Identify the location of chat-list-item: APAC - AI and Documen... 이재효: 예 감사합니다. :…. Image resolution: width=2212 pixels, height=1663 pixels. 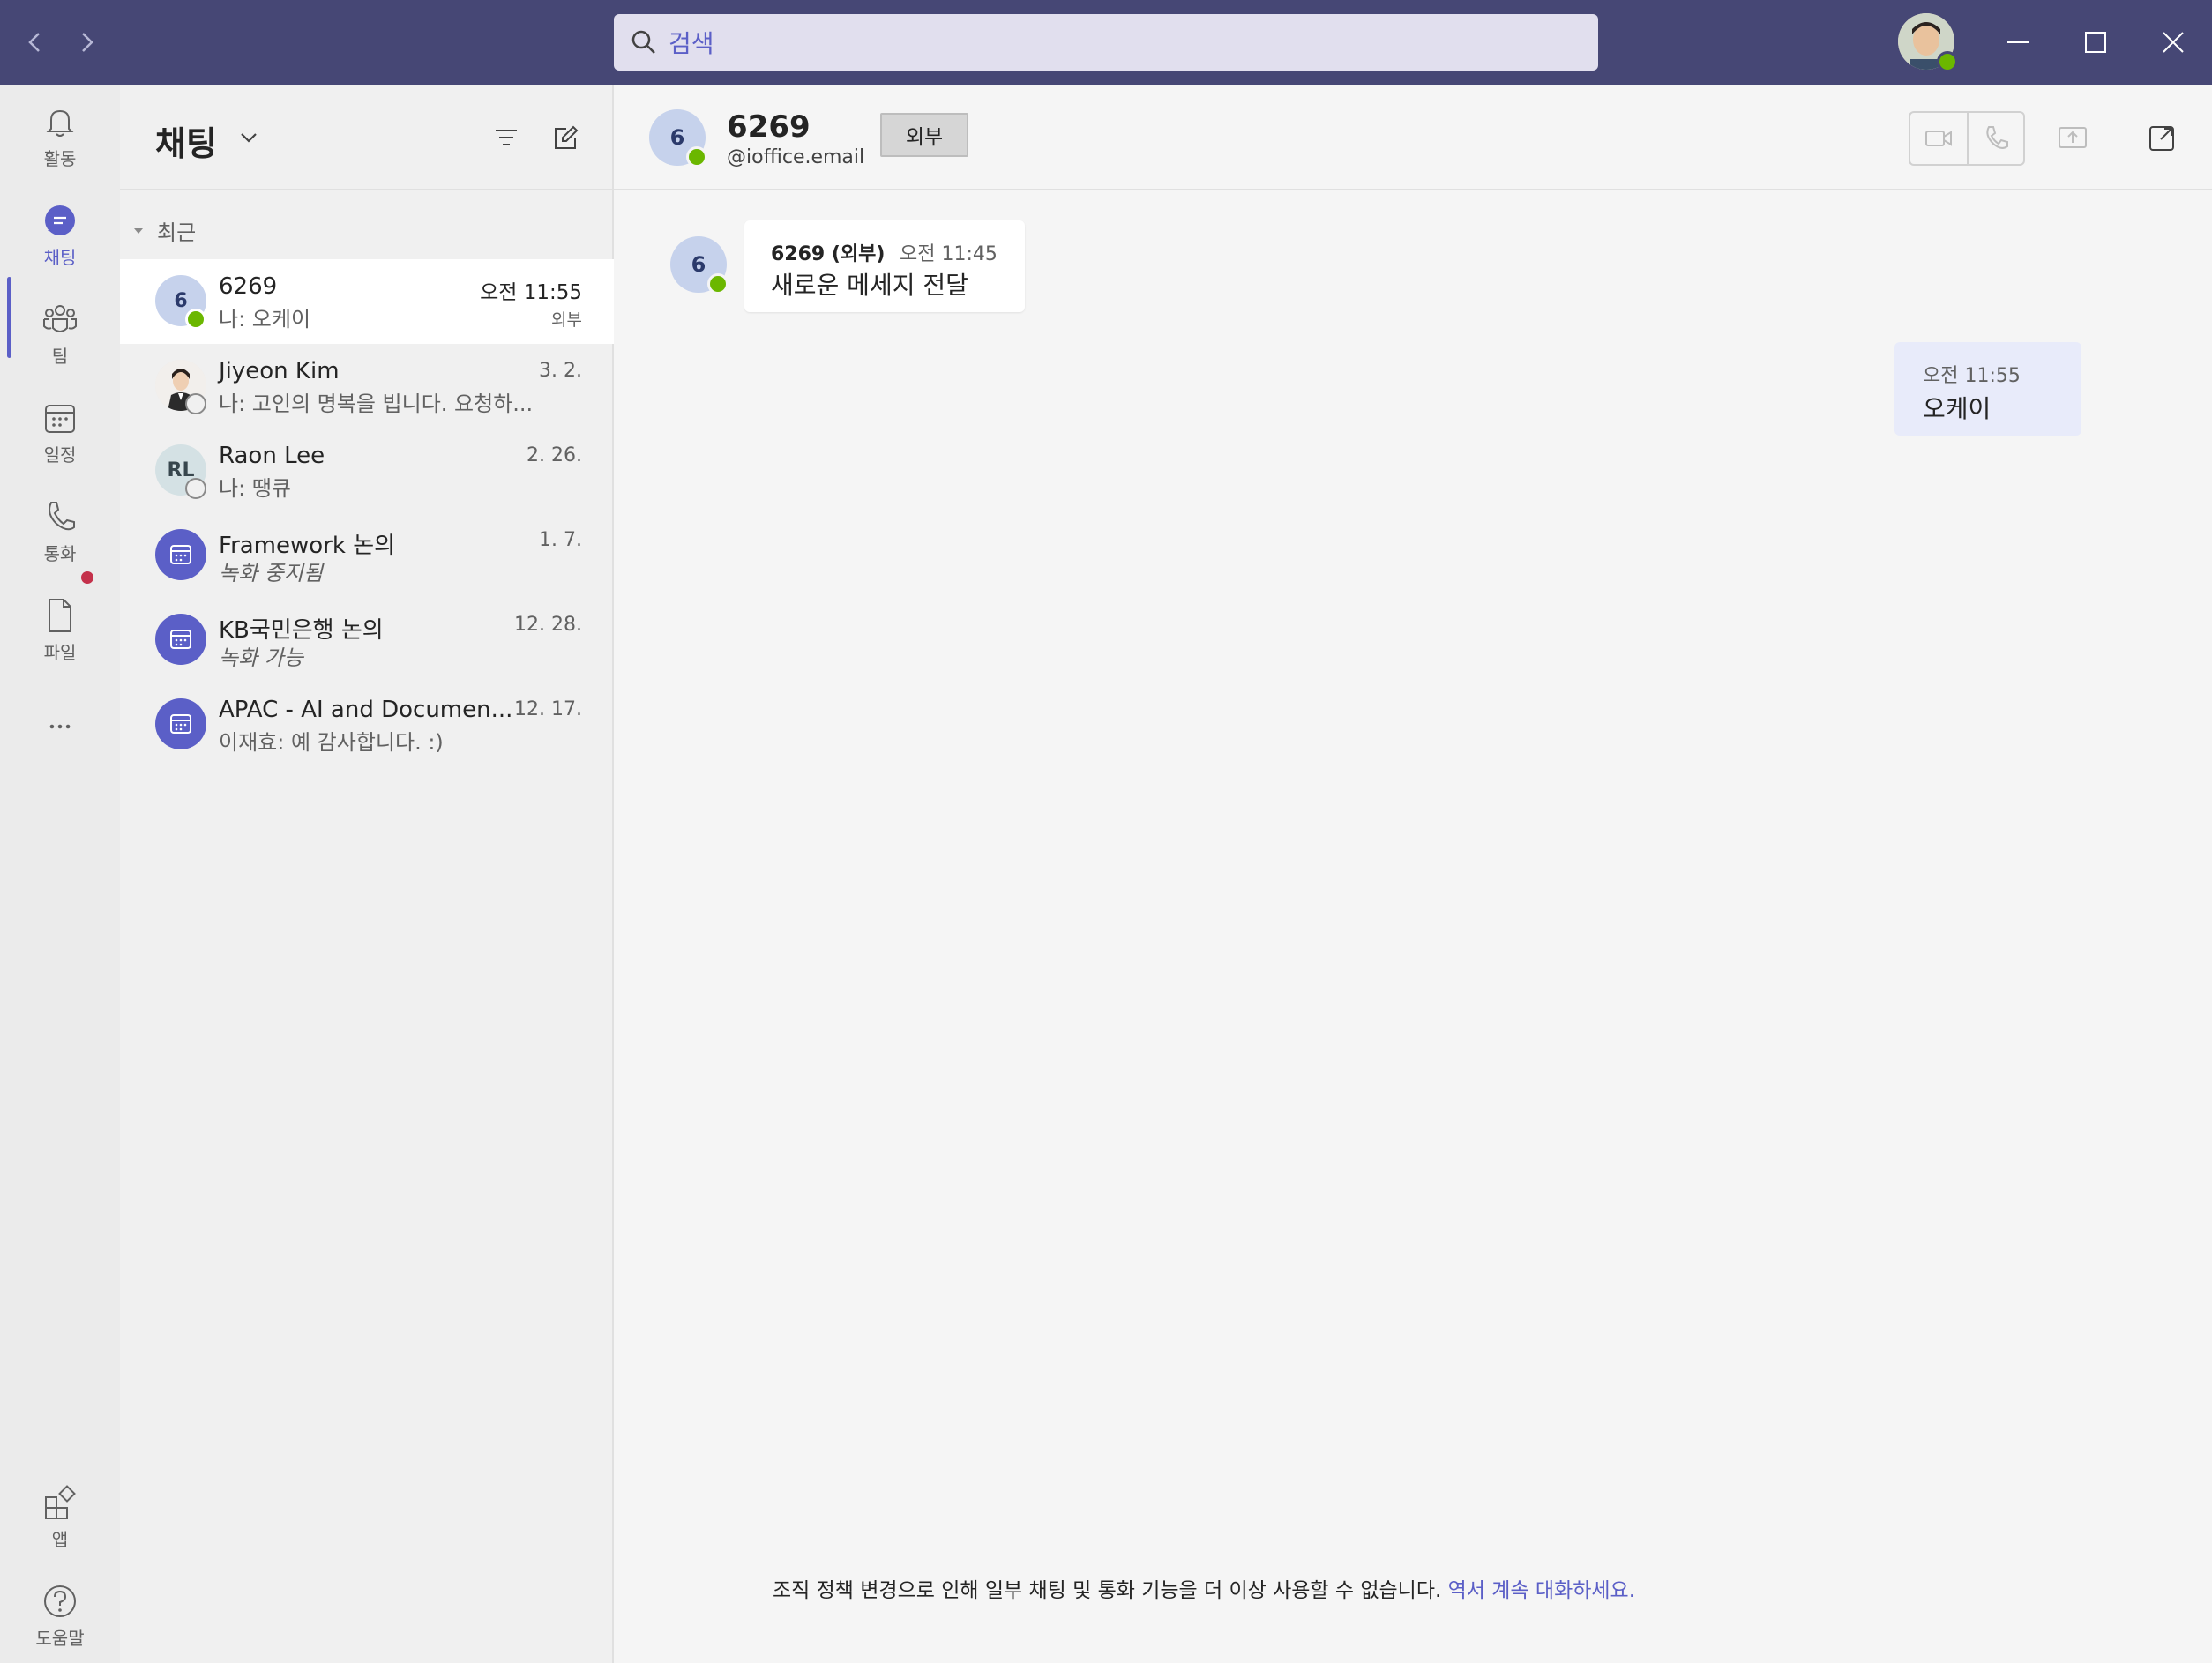
(367, 724).